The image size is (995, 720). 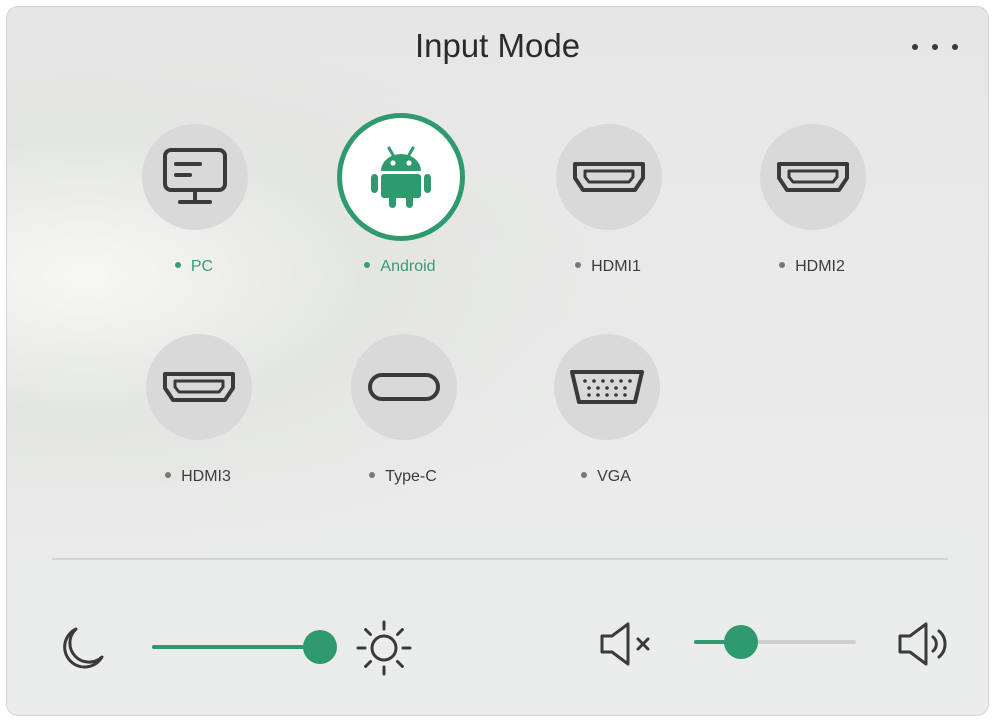 I want to click on source-label-text: Android, so click(x=408, y=266).